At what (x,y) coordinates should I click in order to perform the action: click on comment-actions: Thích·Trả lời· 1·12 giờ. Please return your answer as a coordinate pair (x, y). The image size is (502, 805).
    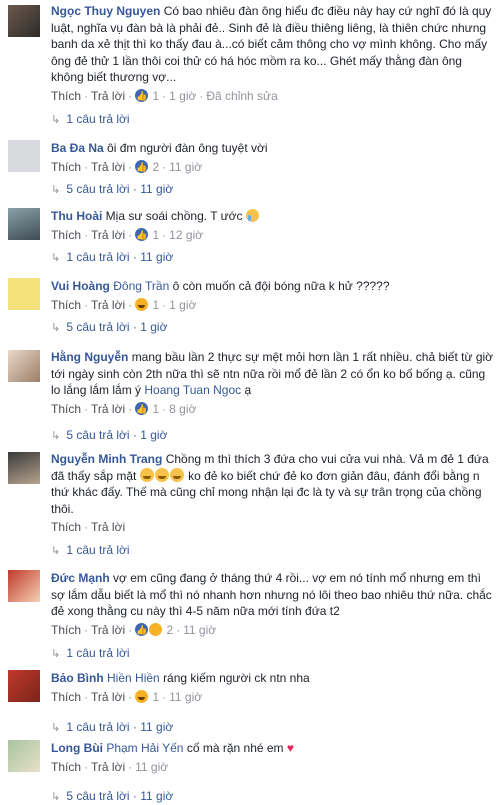
    Looking at the image, I should click on (273, 235).